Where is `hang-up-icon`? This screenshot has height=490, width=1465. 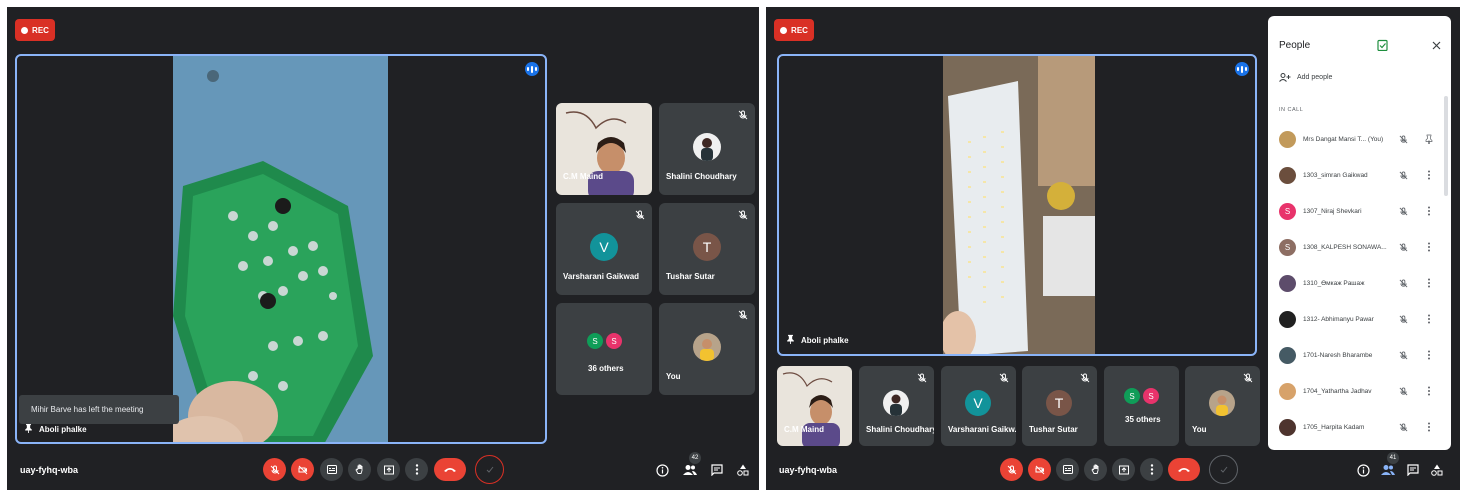 hang-up-icon is located at coordinates (450, 470).